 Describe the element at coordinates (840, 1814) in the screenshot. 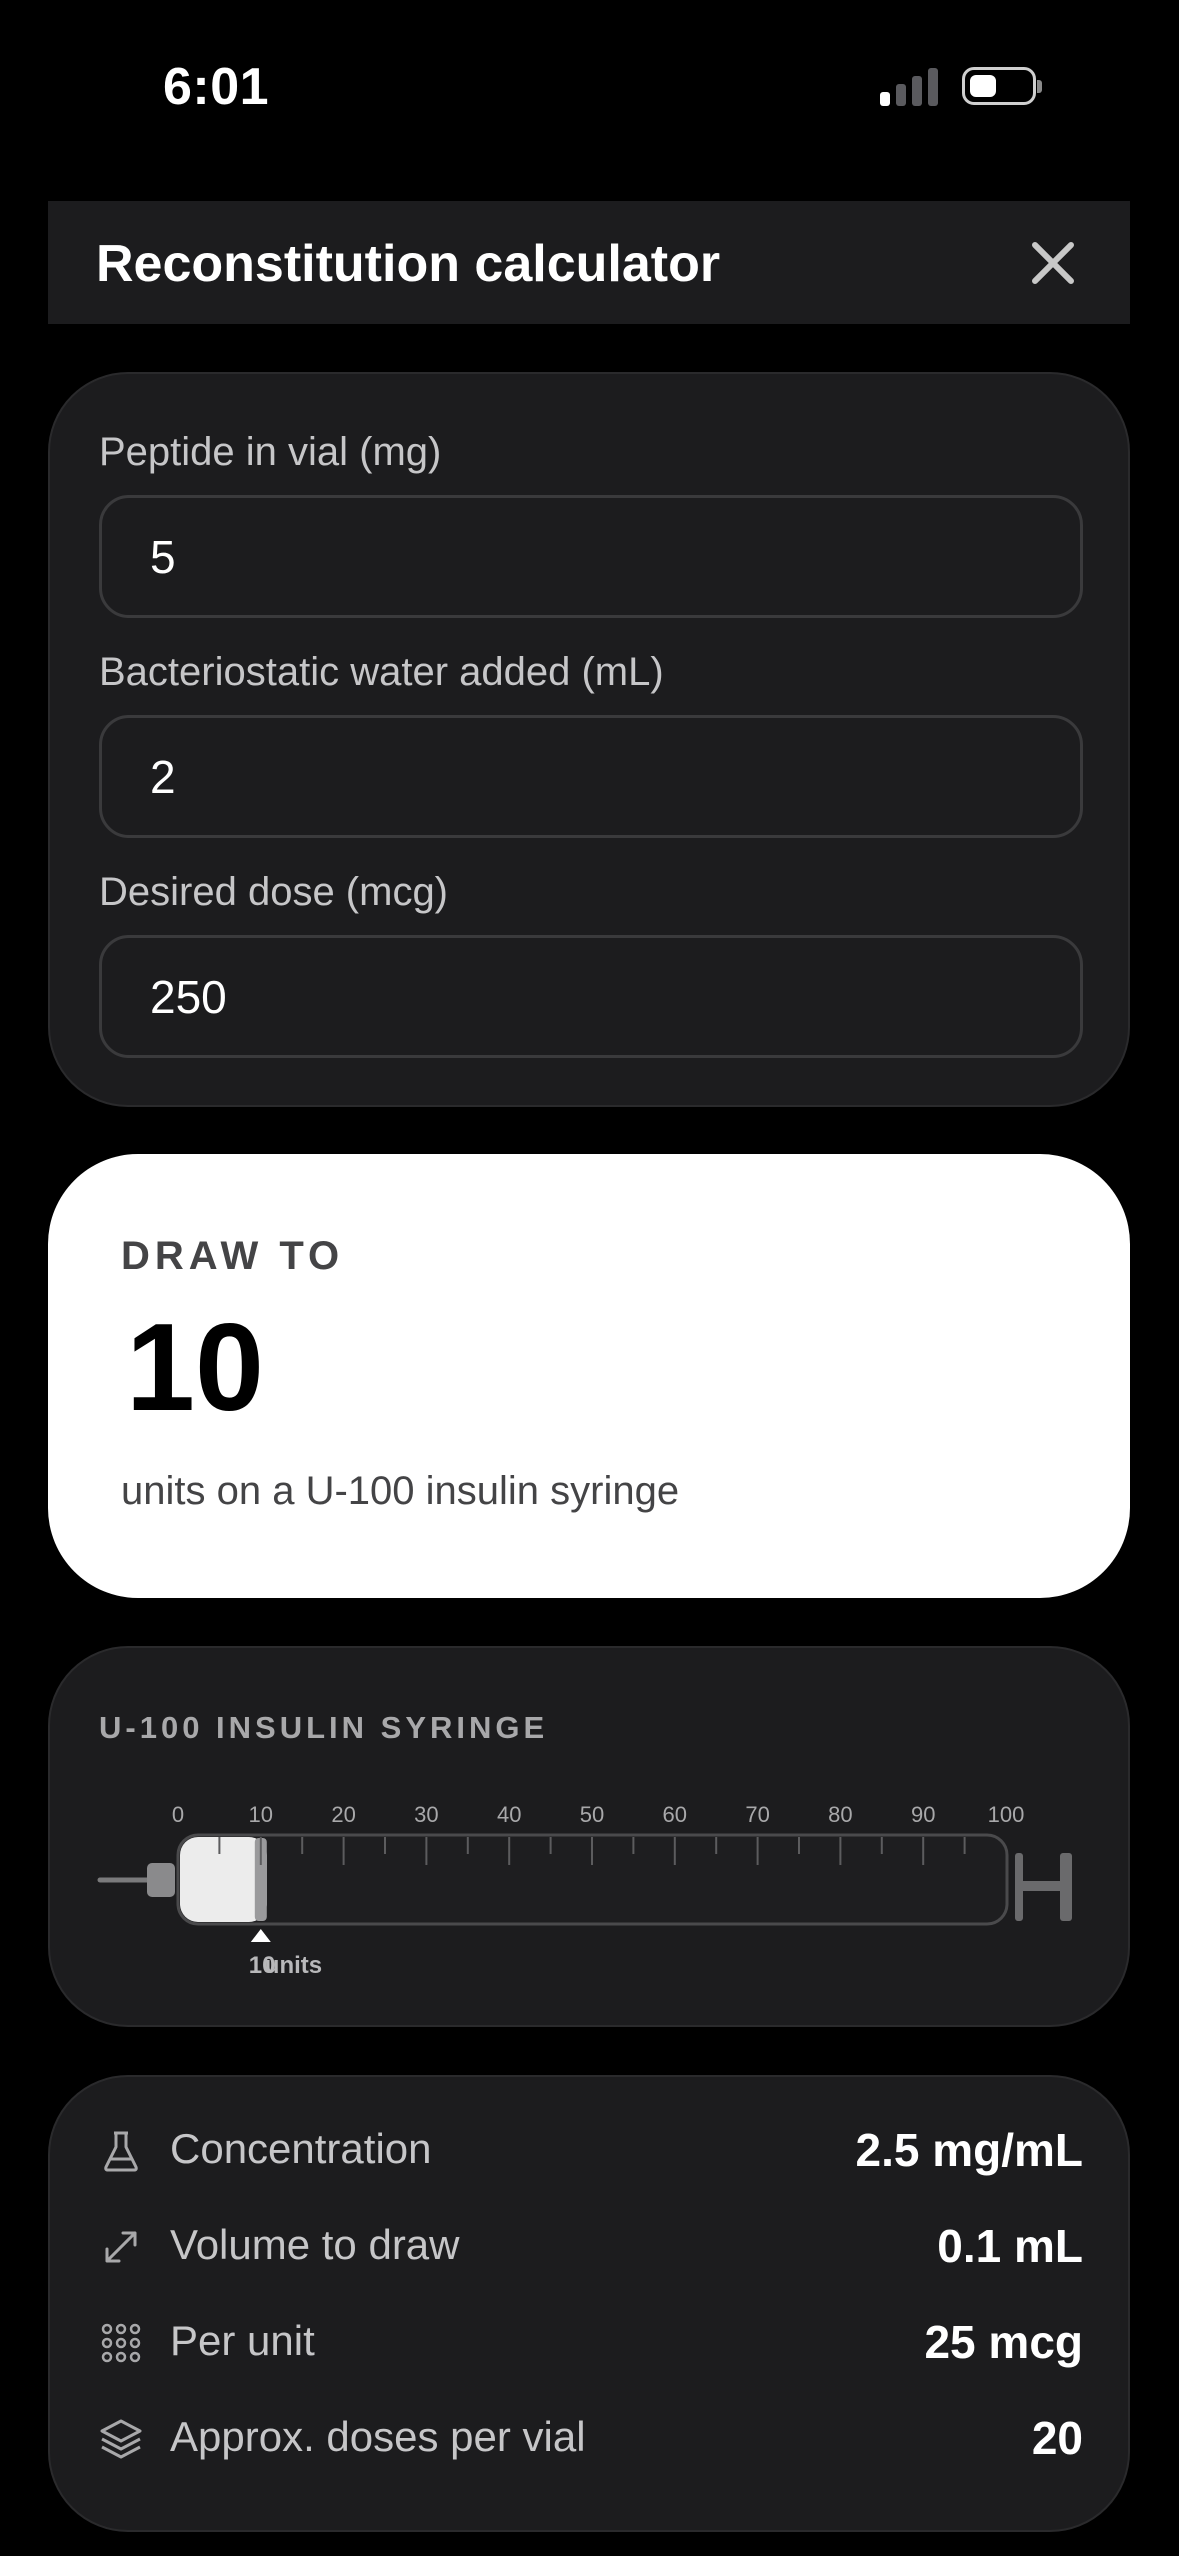

I see `syringe-tick-label: 80` at that location.